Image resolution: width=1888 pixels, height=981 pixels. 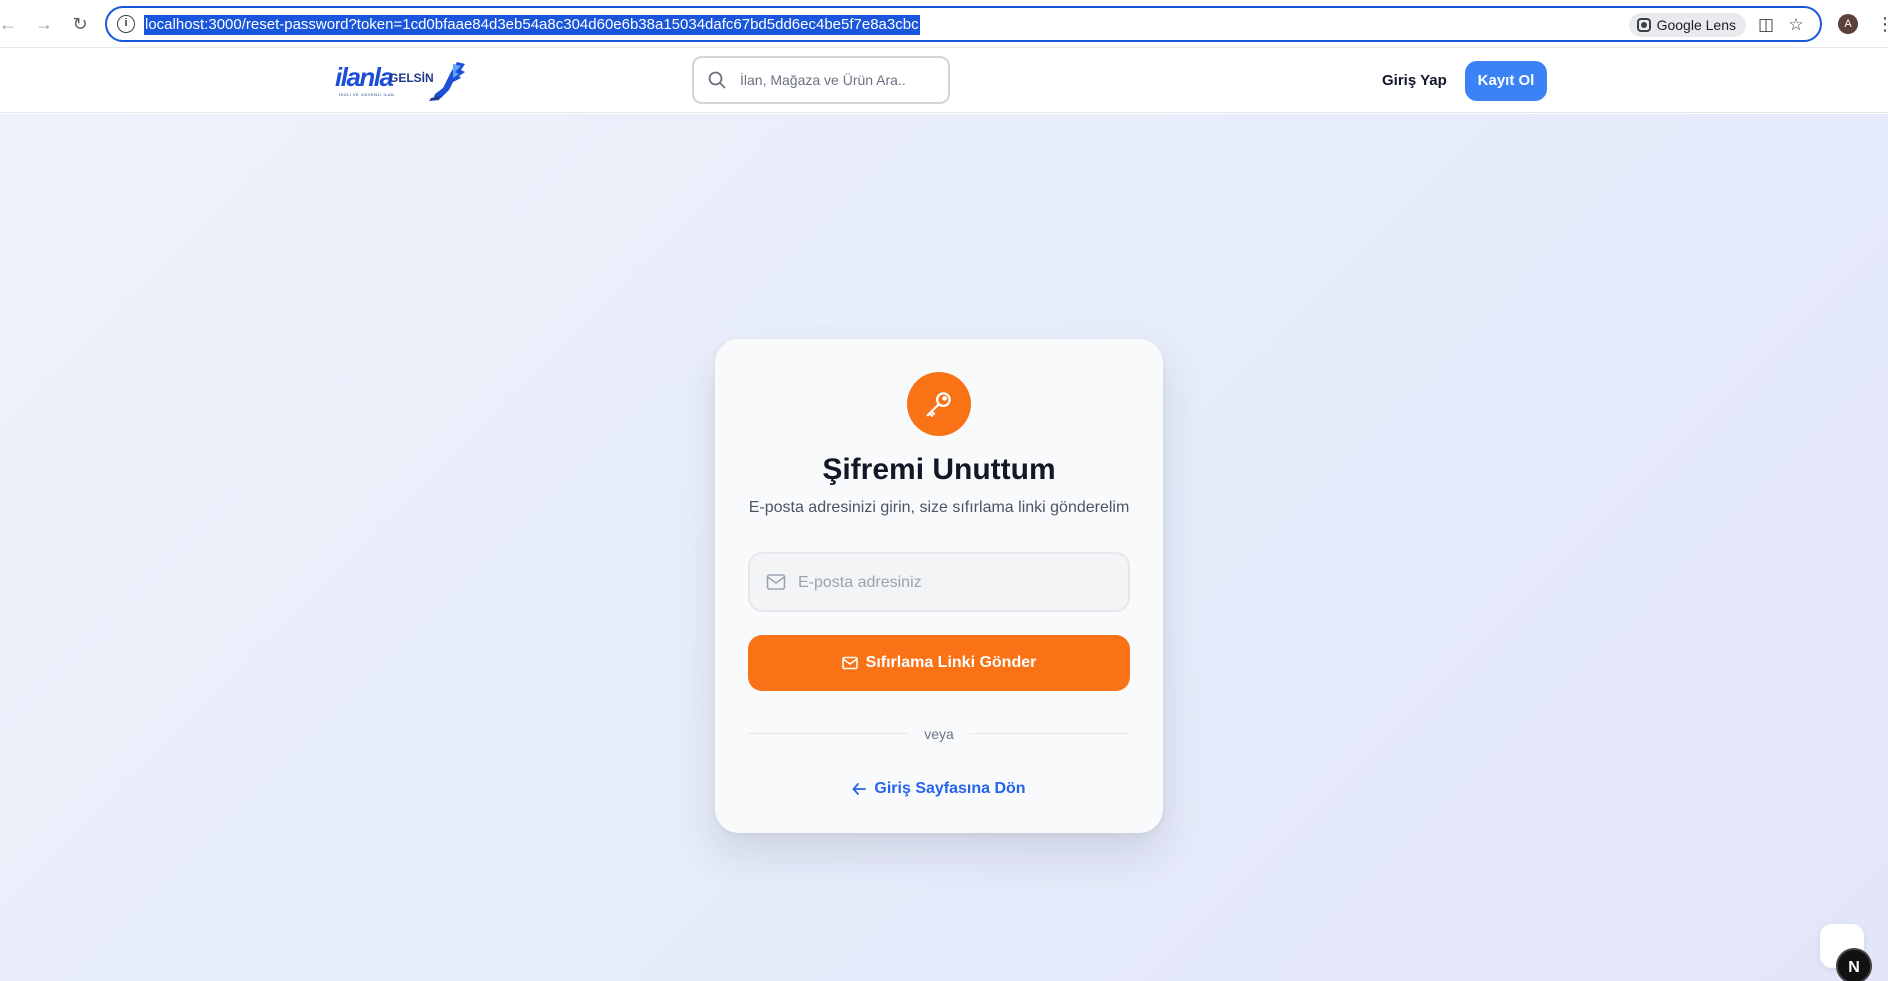 What do you see at coordinates (717, 80) in the screenshot?
I see `search-icon` at bounding box center [717, 80].